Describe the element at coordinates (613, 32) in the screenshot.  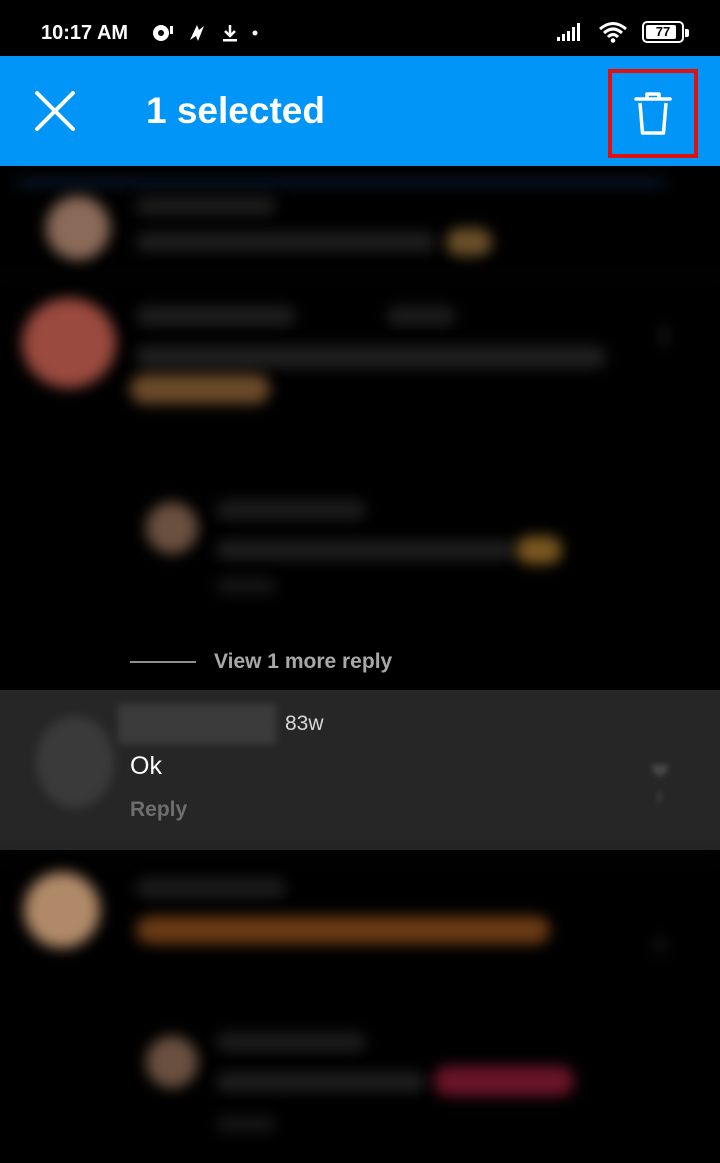
I see `wifi-icon` at that location.